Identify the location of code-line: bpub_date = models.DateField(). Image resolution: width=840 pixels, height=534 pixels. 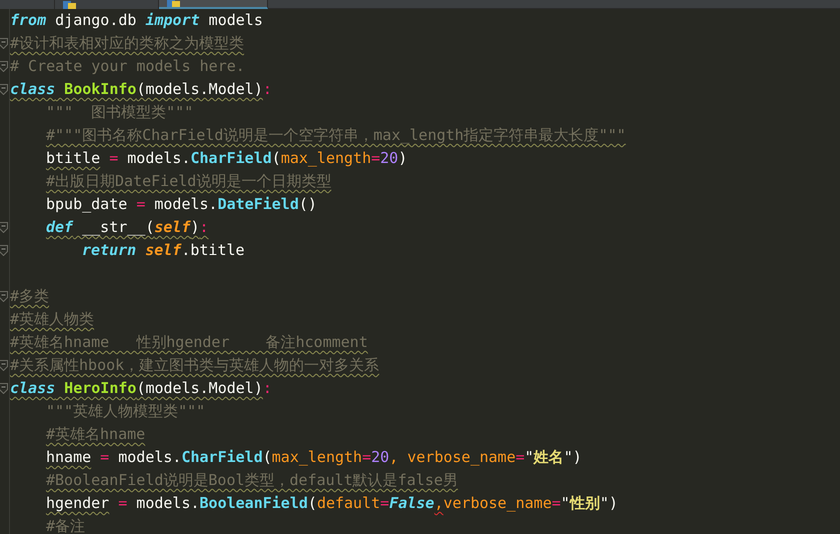
(181, 204).